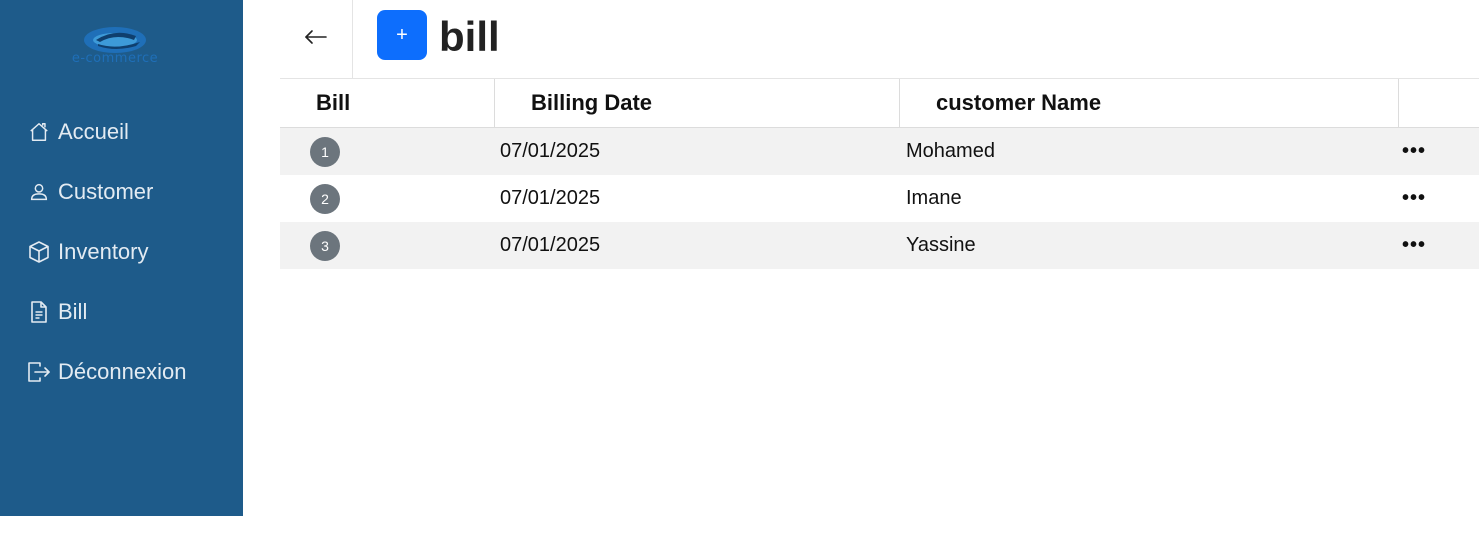  What do you see at coordinates (39, 252) in the screenshot?
I see `box-icon` at bounding box center [39, 252].